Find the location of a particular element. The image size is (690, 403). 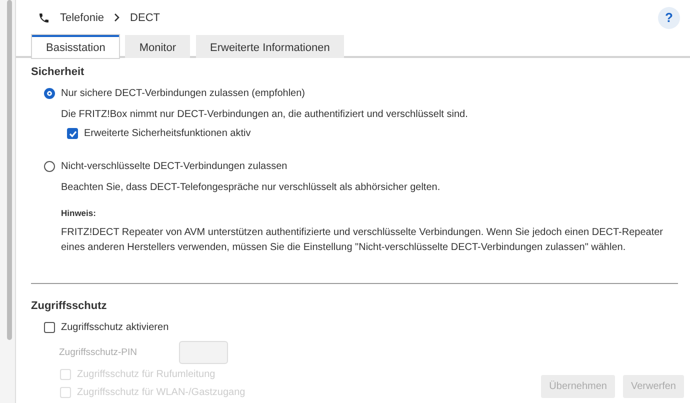

hint-title: Hinweis: is located at coordinates (79, 213).